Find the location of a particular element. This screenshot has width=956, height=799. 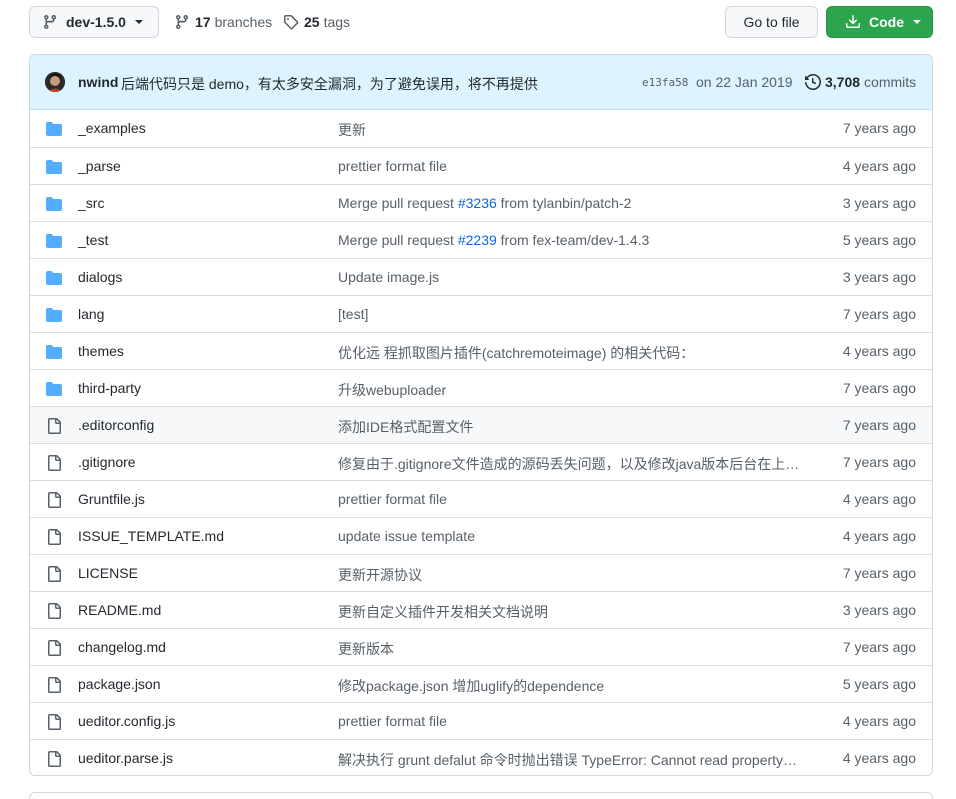

commit-message-link: 添加IDE格式配置文件 is located at coordinates (405, 427).